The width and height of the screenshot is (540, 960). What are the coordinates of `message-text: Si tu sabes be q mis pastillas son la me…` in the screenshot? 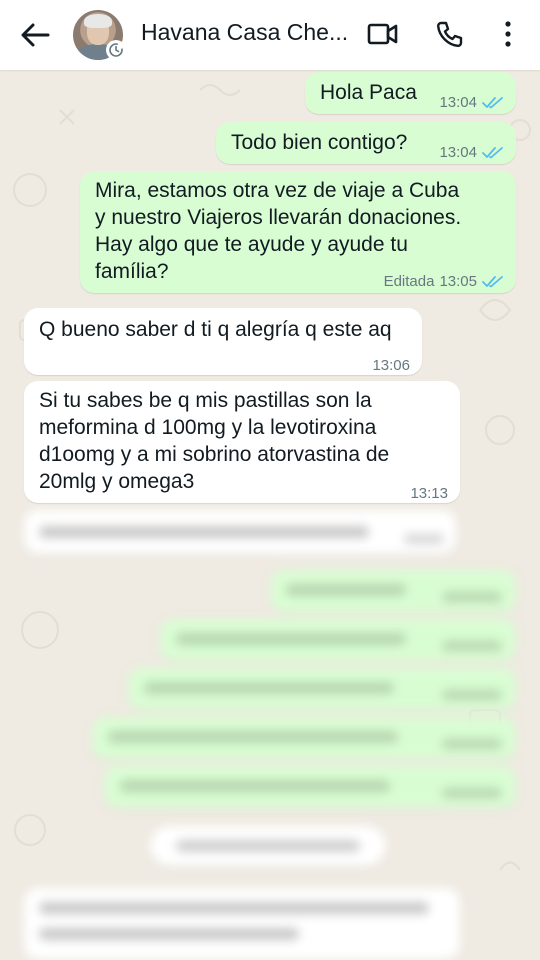 It's located at (214, 441).